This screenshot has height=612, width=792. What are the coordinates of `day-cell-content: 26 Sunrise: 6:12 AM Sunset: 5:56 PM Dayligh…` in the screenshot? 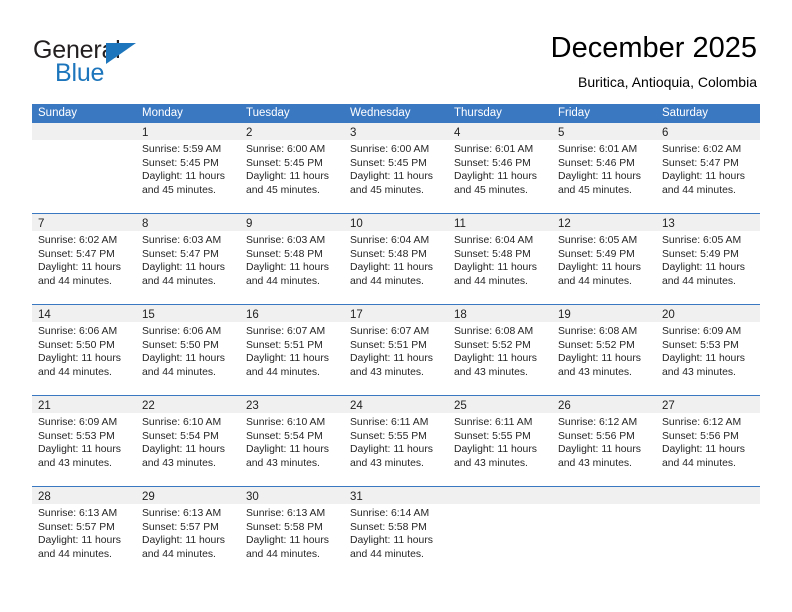 It's located at (604, 441).